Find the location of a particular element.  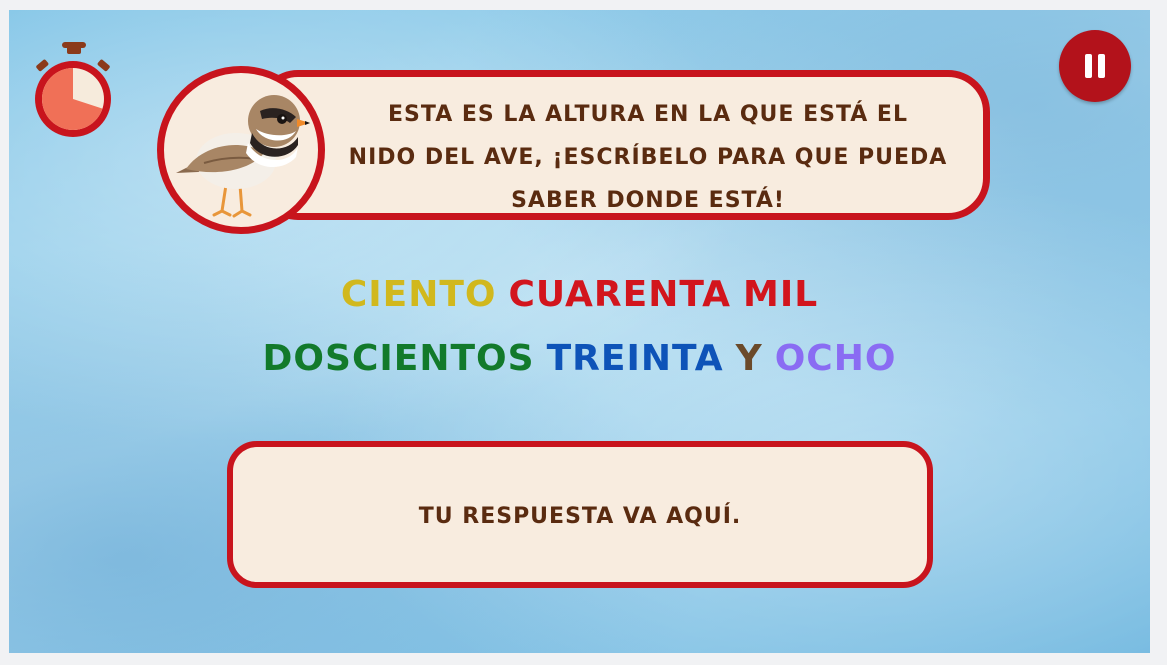

number-words-line-1: Ciento cuarenta mil is located at coordinates (579, 294).